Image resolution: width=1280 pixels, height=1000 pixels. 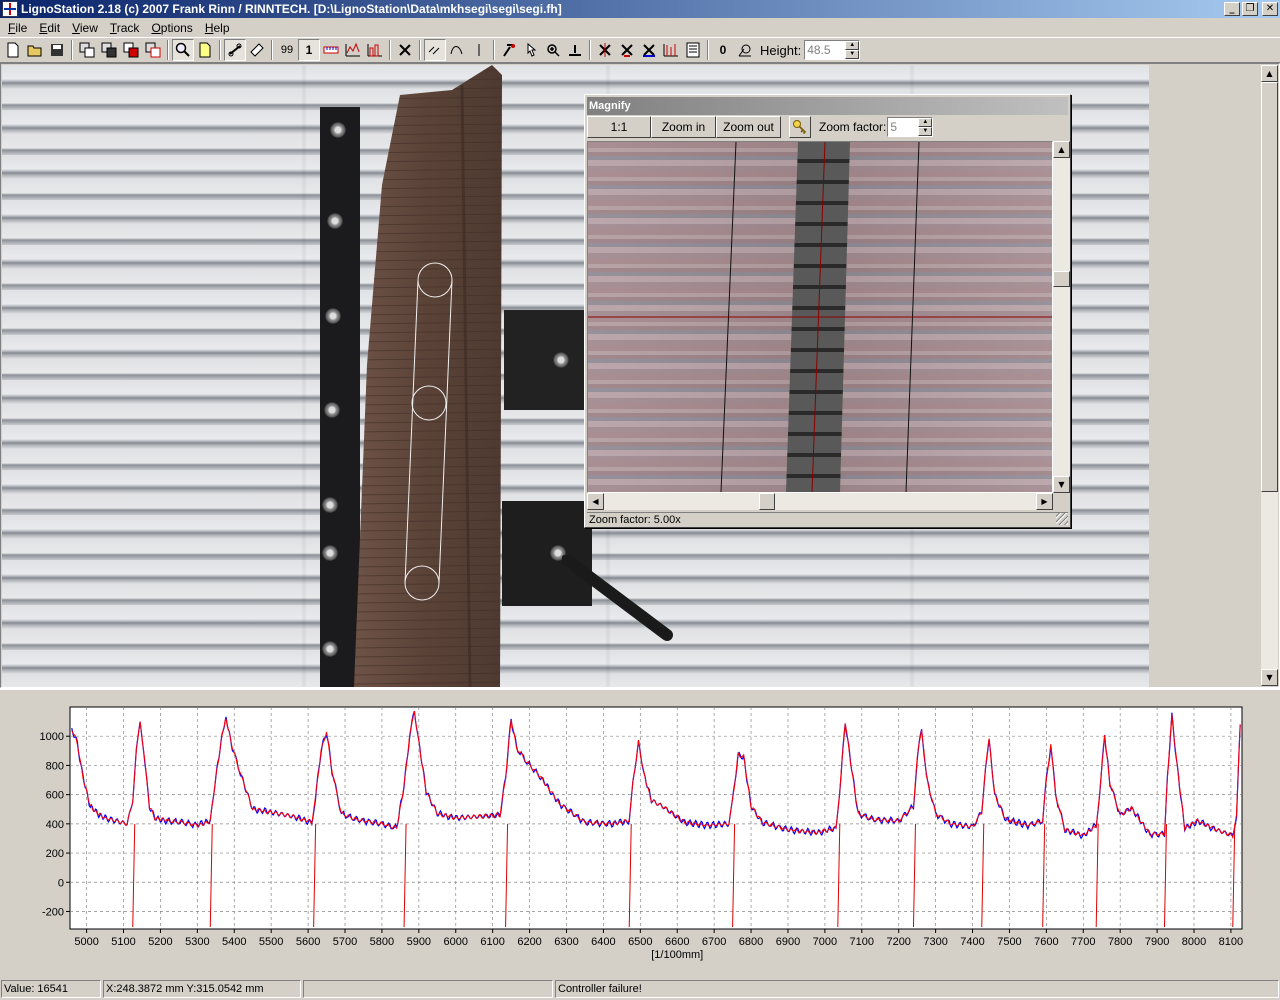 I want to click on x-tick-label: 7600, so click(x=1046, y=942).